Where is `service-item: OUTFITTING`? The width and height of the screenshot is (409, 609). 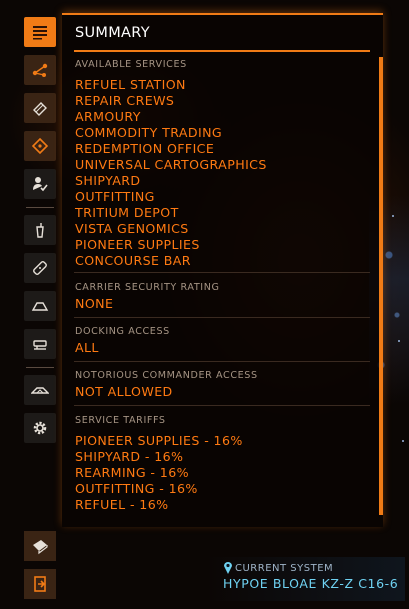
service-item: OUTFITTING is located at coordinates (115, 196).